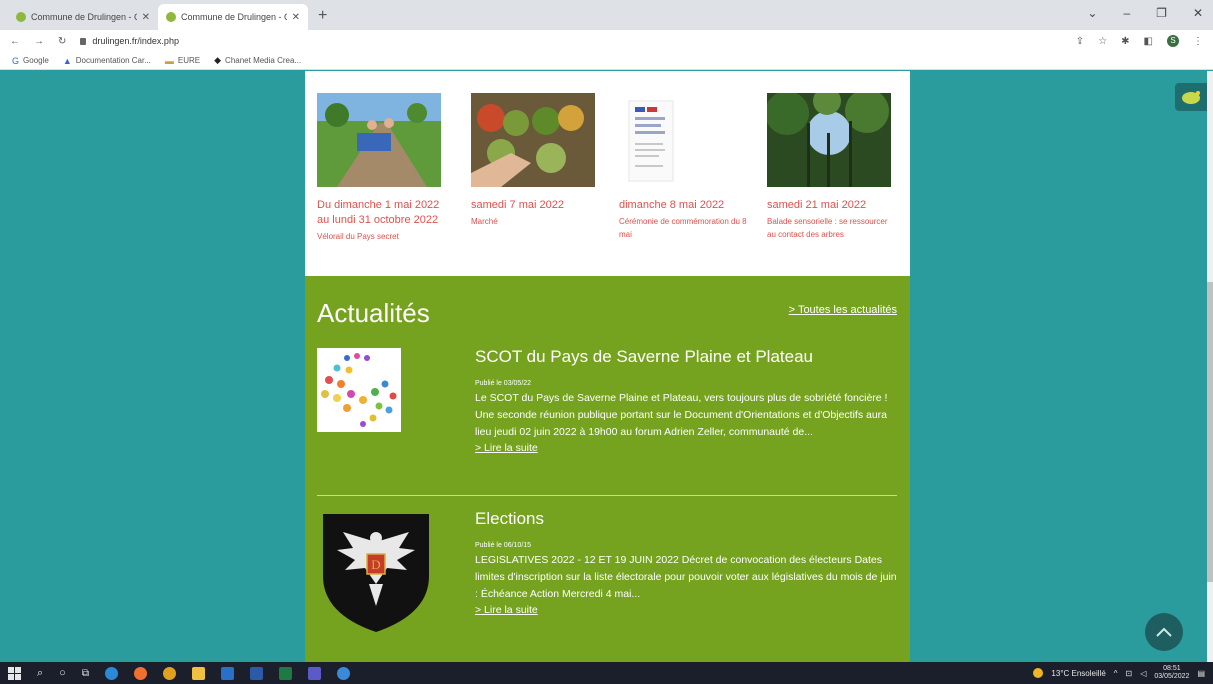 The width and height of the screenshot is (1213, 684). What do you see at coordinates (40, 673) in the screenshot?
I see `search-icon: ⌕` at bounding box center [40, 673].